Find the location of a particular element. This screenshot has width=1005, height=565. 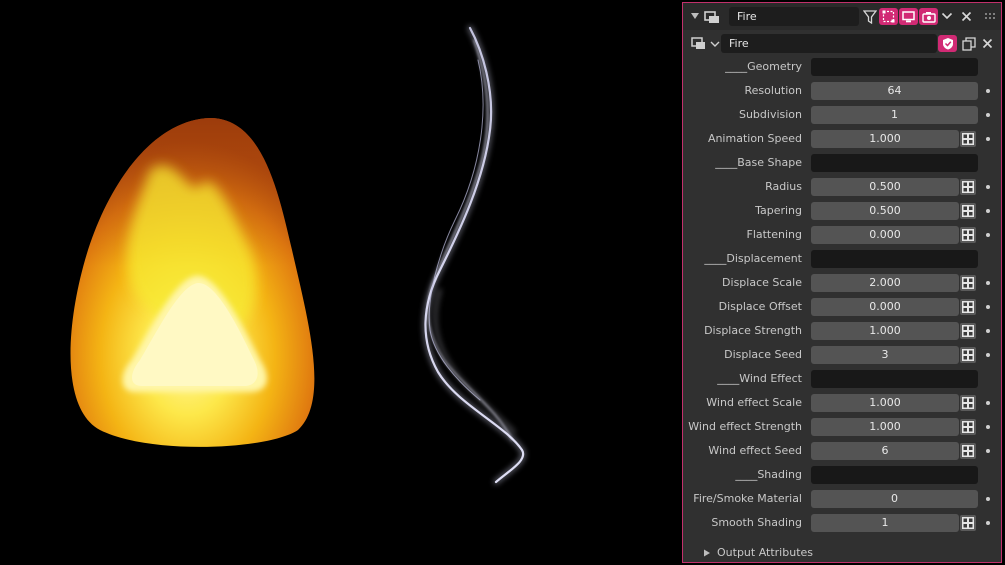

output-attributes-panel: Output Attributes is located at coordinates (758, 553).